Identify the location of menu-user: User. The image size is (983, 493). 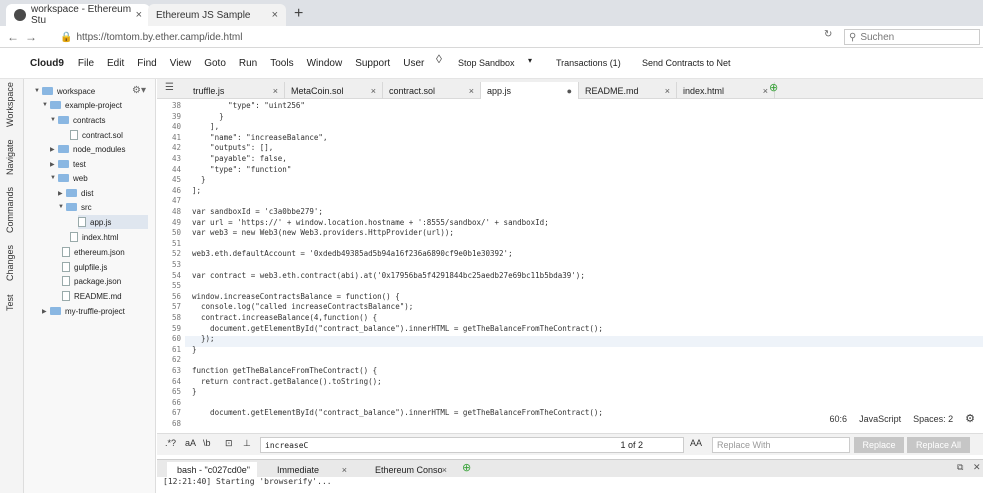
(413, 63).